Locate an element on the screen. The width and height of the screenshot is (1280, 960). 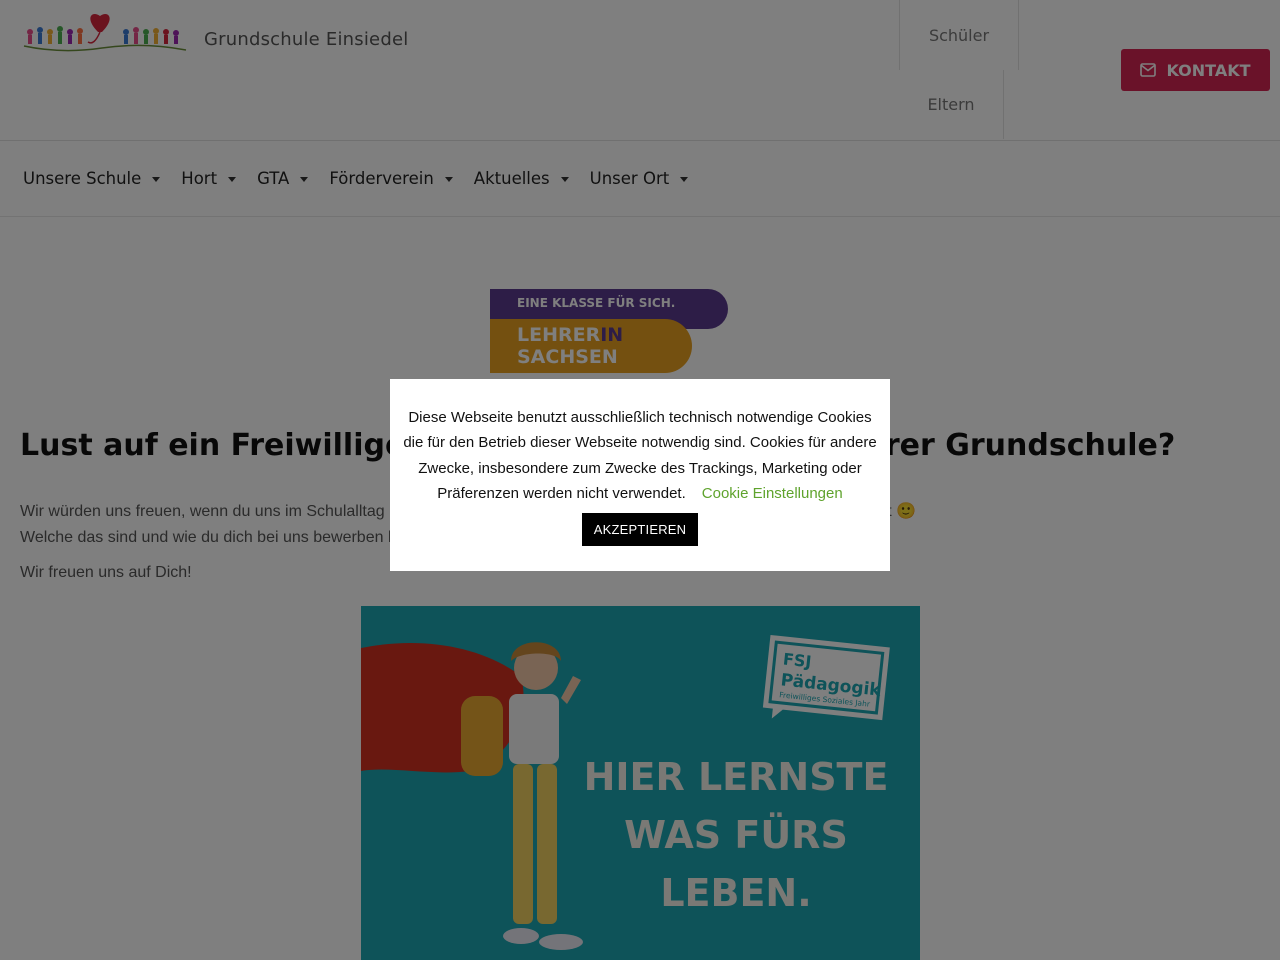
cookie-settings-link: Cookie Einstellungen is located at coordinates (772, 493).